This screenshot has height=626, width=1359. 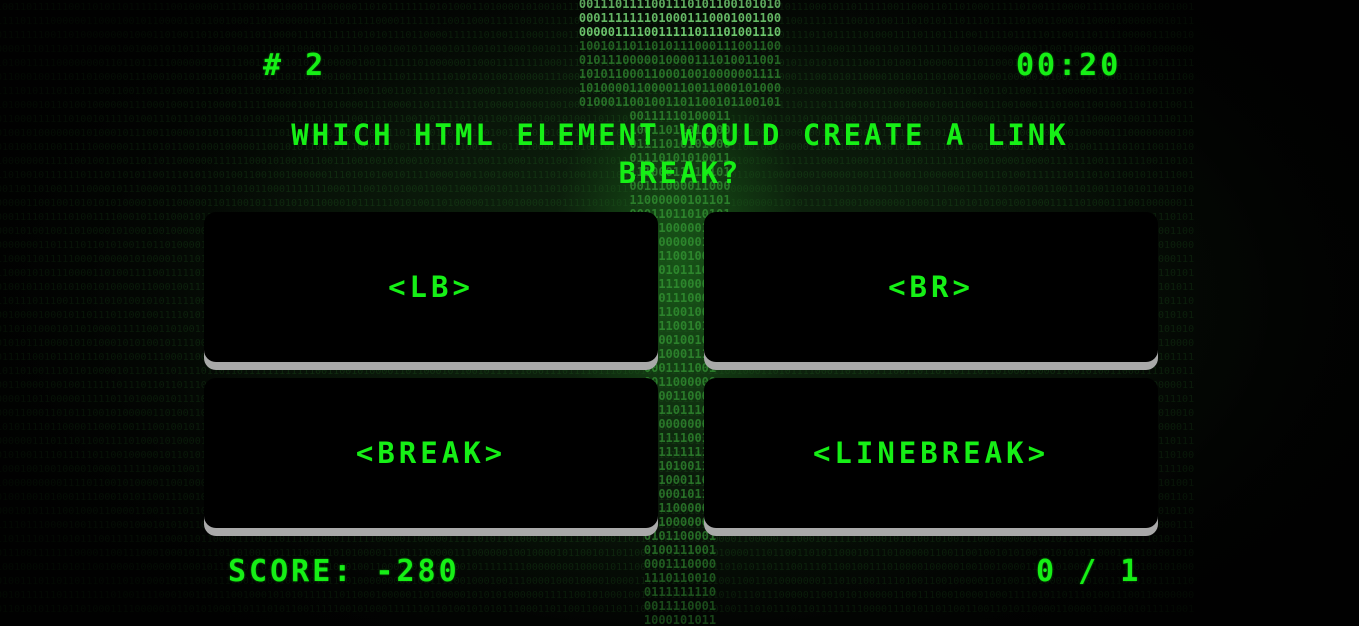 What do you see at coordinates (680, 564) in the screenshot?
I see `svg-text: 0001110000` at bounding box center [680, 564].